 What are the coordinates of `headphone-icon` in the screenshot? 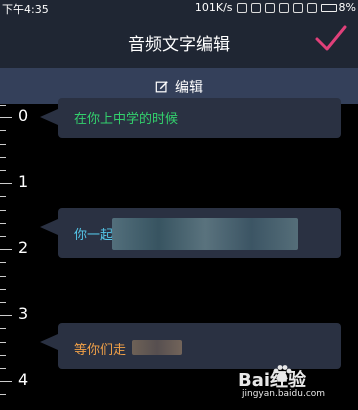 It's located at (241, 7).